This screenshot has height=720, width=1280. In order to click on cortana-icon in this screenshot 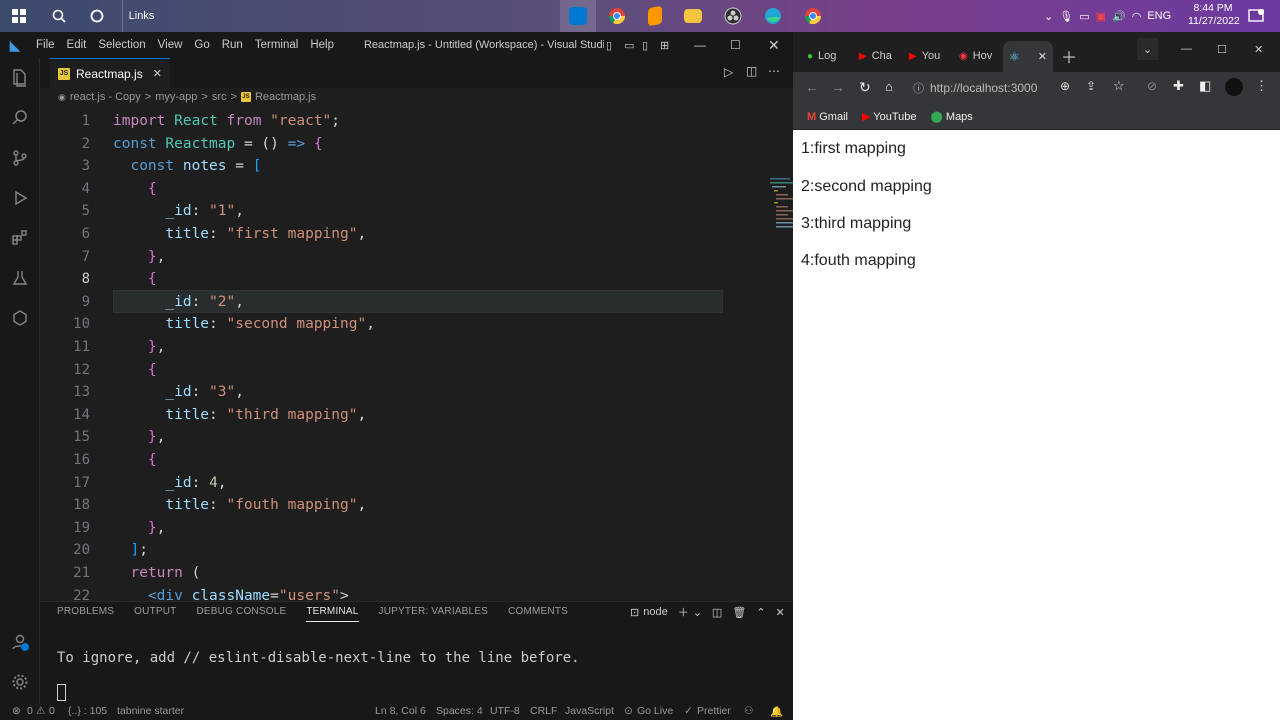, I will do `click(97, 16)`.